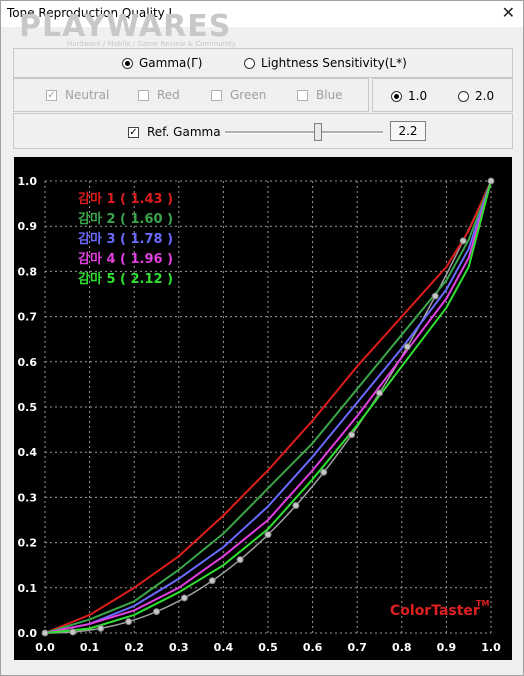  Describe the element at coordinates (125, 279) in the screenshot. I see `legend-entry: 감마 5 ( 2.12 )` at that location.